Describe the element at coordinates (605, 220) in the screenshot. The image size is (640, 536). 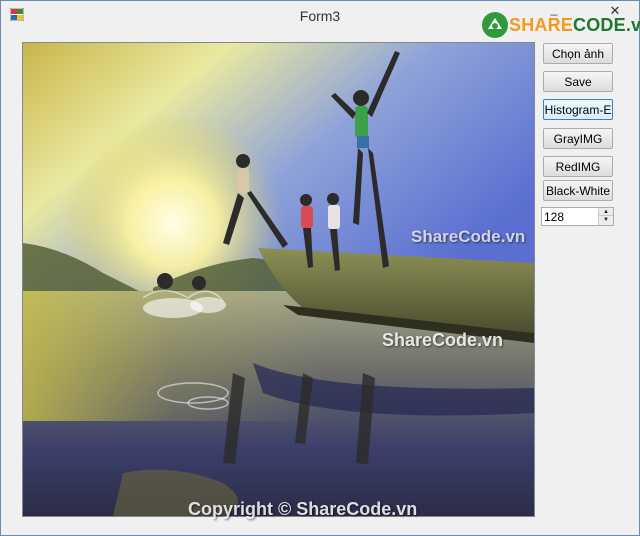
I see `spin-down-button: ▼` at that location.